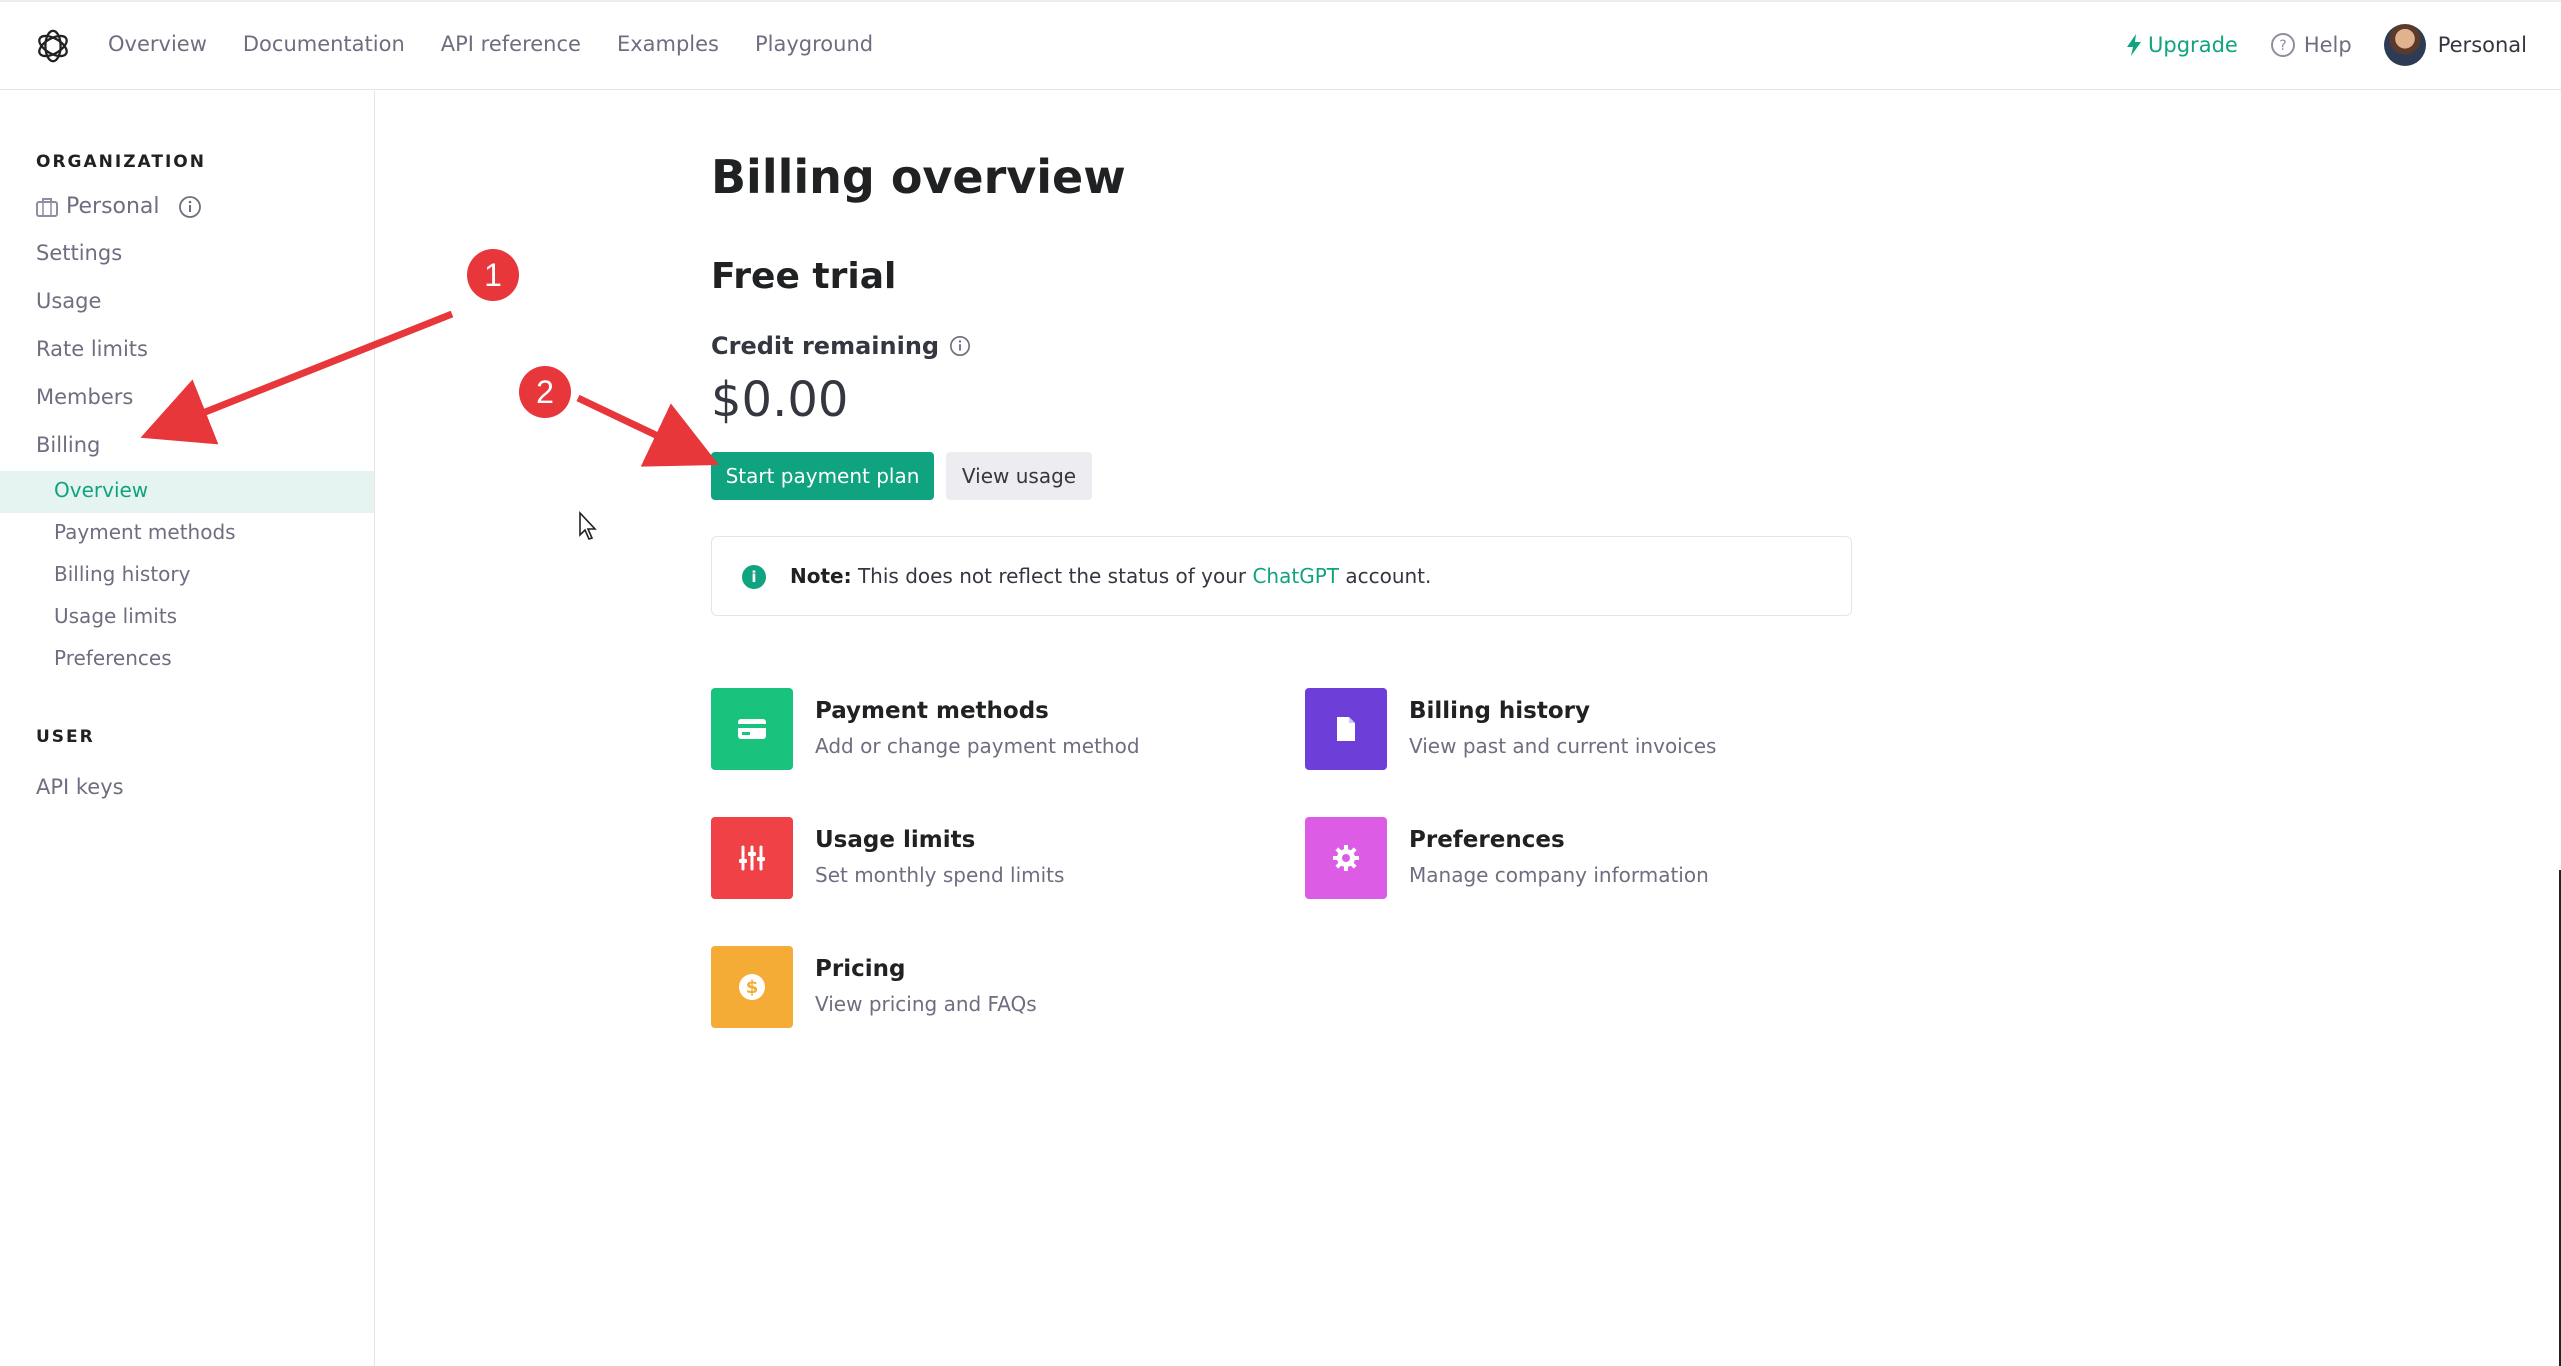 Image resolution: width=2561 pixels, height=1366 pixels. I want to click on account-menu: Personal, so click(2455, 45).